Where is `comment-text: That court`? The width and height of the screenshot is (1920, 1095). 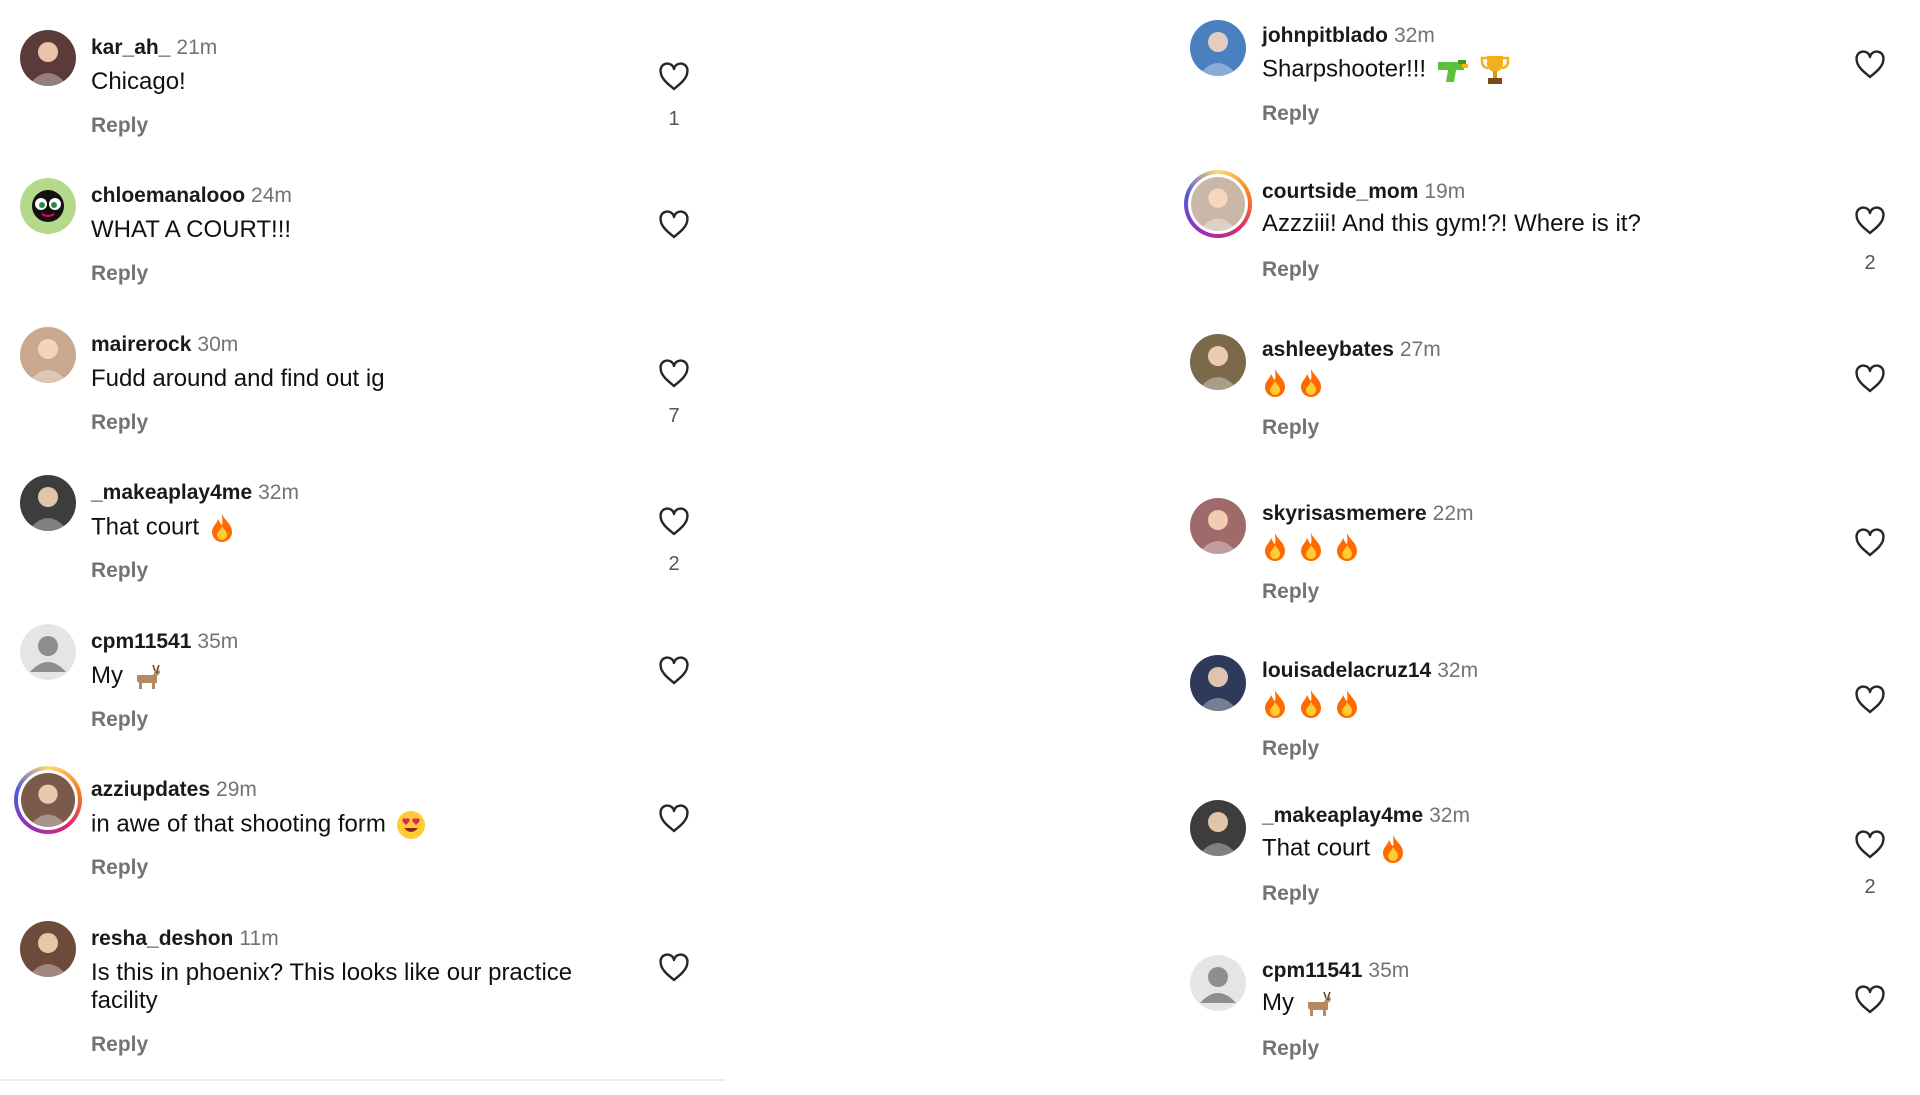 comment-text: That court is located at coordinates (1334, 849).